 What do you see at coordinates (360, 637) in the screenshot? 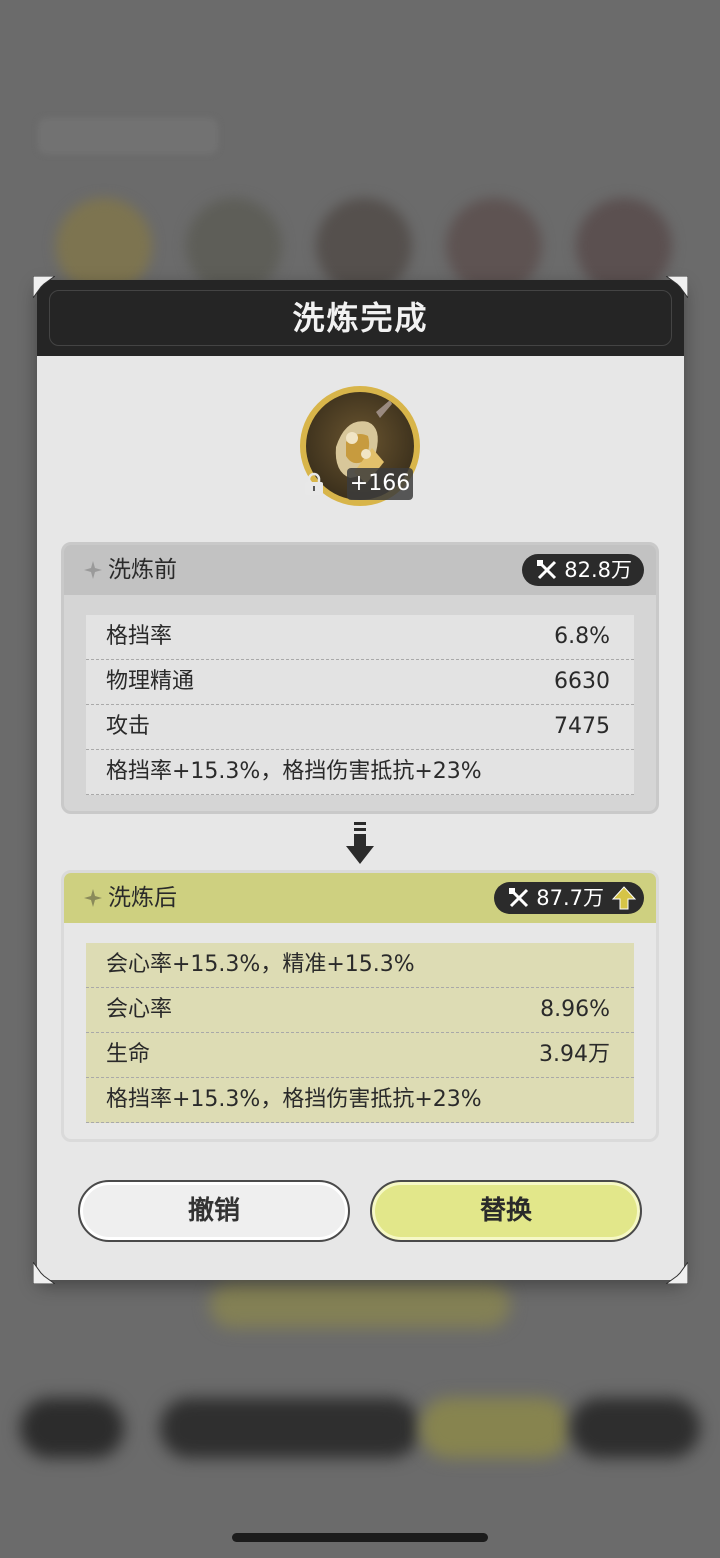
I see `stat-row: 格挡率 6.8%` at bounding box center [360, 637].